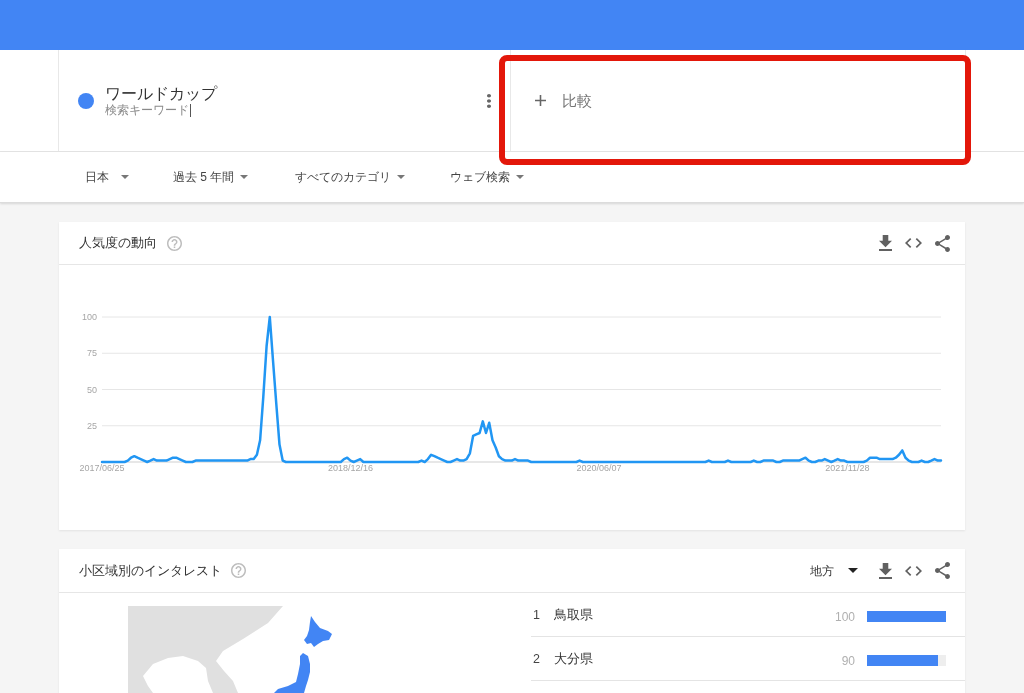 The height and width of the screenshot is (693, 1024). What do you see at coordinates (161, 93) in the screenshot?
I see `search-term: ワールドカップ` at bounding box center [161, 93].